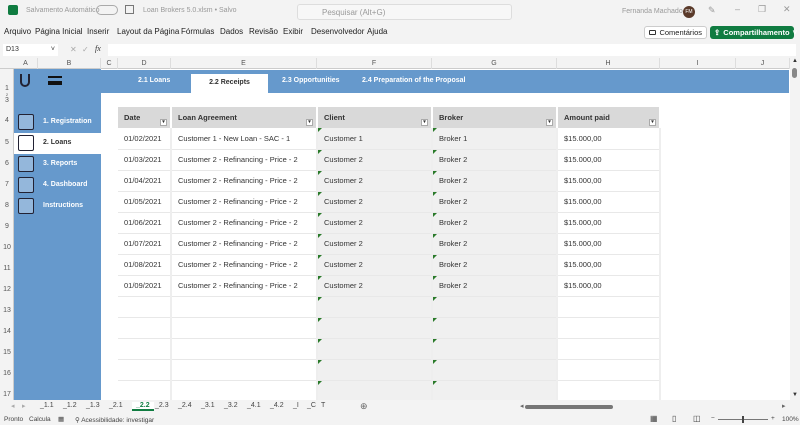 The width and height of the screenshot is (800, 425). I want to click on row-header: 13, so click(7, 310).